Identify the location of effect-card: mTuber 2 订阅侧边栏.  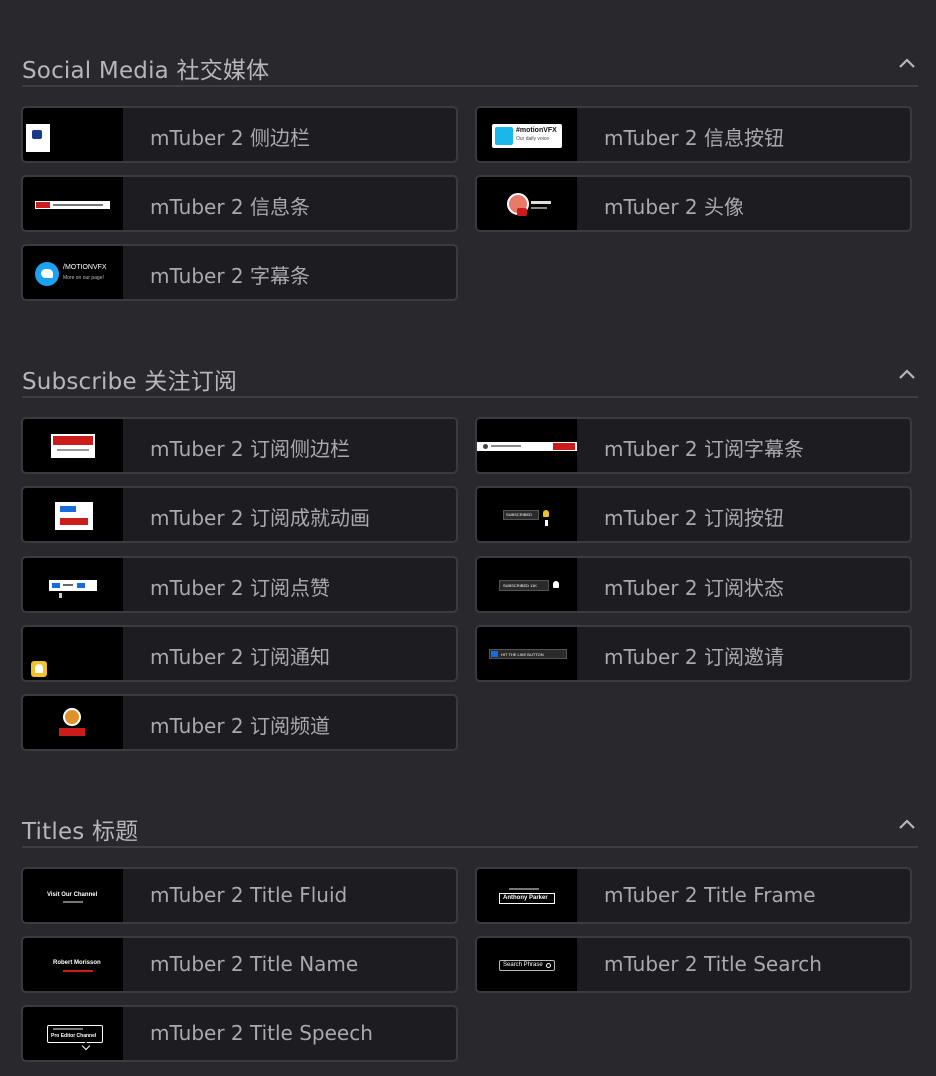
(239, 445).